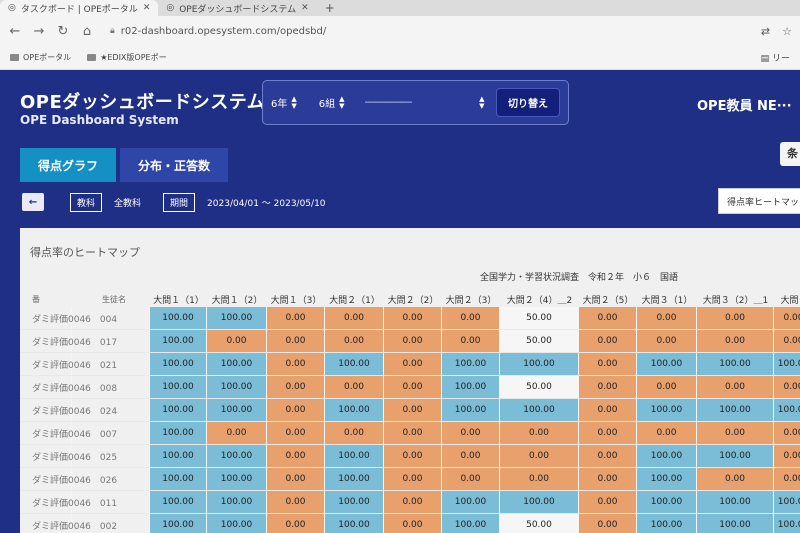 The width and height of the screenshot is (800, 533). What do you see at coordinates (178, 299) in the screenshot?
I see `column-header: 大問１（1）` at bounding box center [178, 299].